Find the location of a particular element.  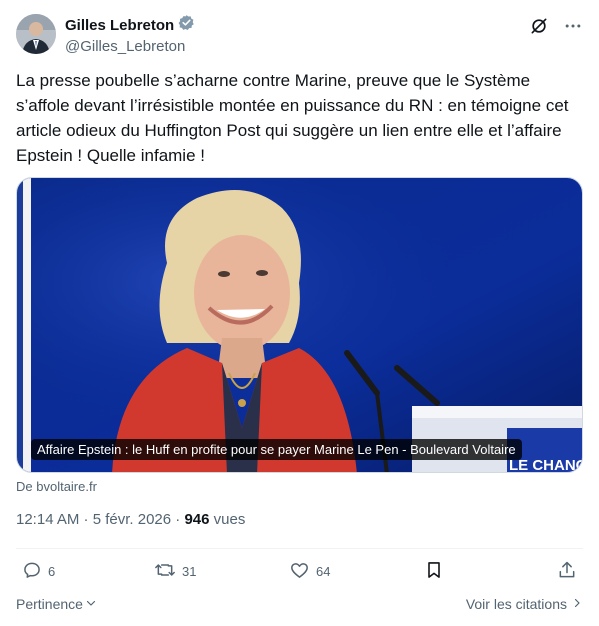

author-block: Gilles Lebreton @Gilles_Lebreton is located at coordinates (130, 34).